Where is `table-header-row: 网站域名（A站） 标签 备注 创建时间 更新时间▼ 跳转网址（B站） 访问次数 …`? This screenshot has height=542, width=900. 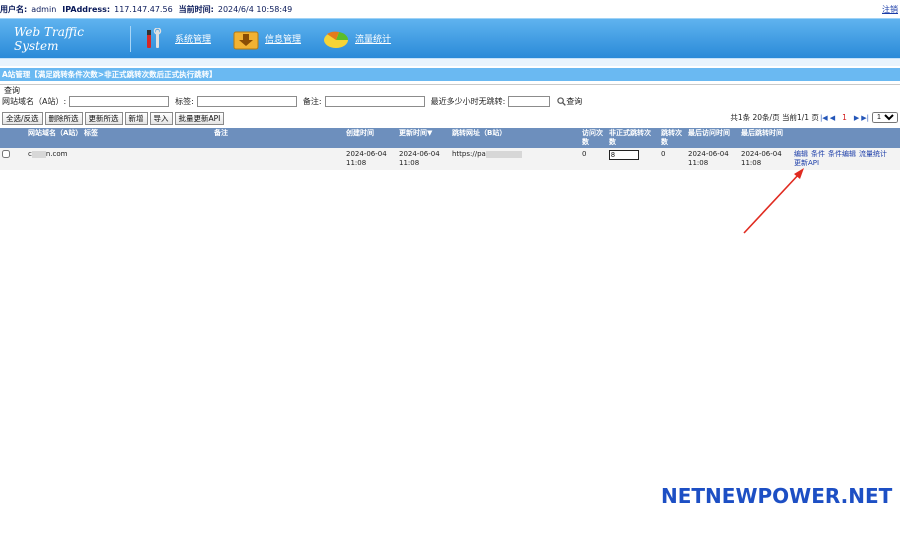
table-header-row: 网站域名（A站） 标签 备注 创建时间 更新时间▼ 跳转网址（B站） 访问次数 … is located at coordinates (450, 138).